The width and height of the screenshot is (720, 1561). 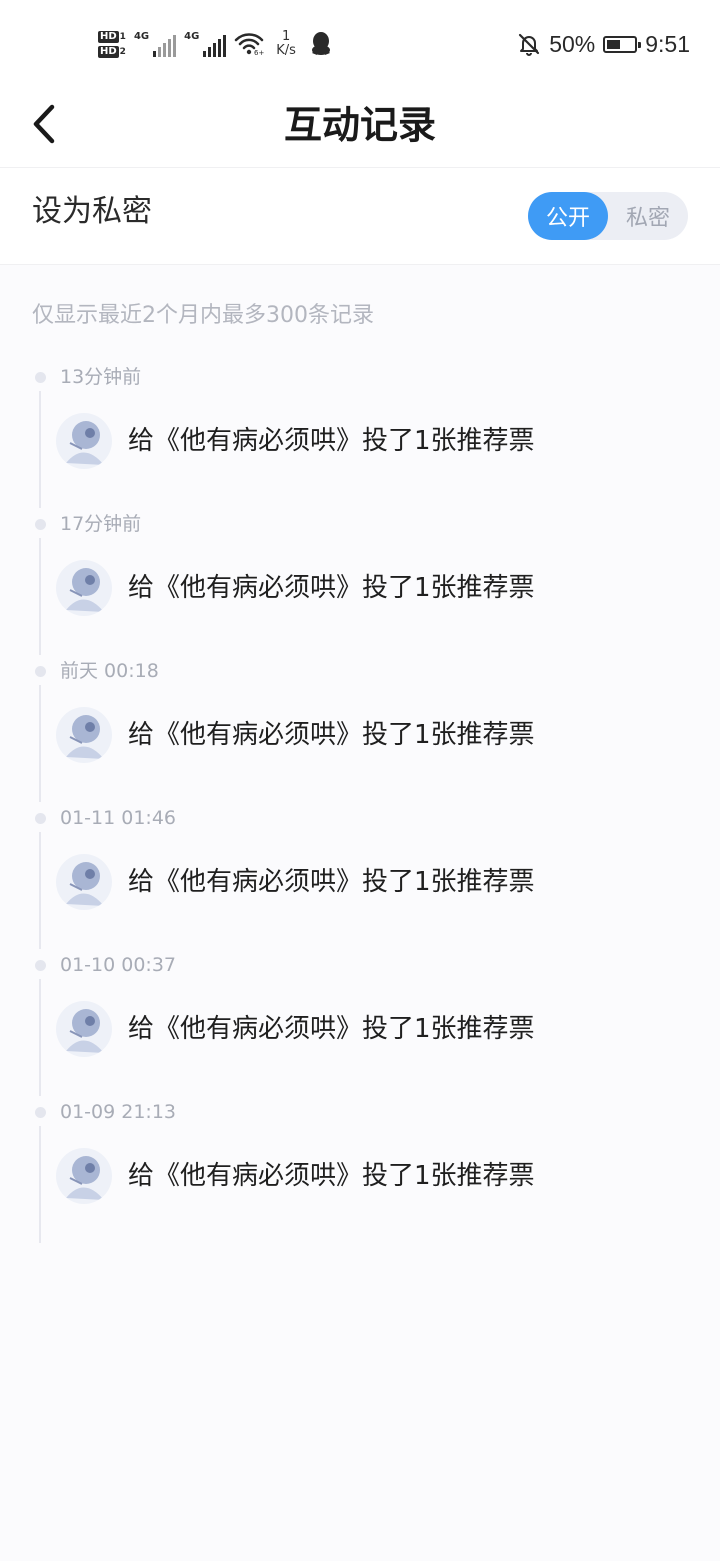 I want to click on record-item: 13分钟前 给《他有病必须哄》投了1张推荐票, so click(x=360, y=434).